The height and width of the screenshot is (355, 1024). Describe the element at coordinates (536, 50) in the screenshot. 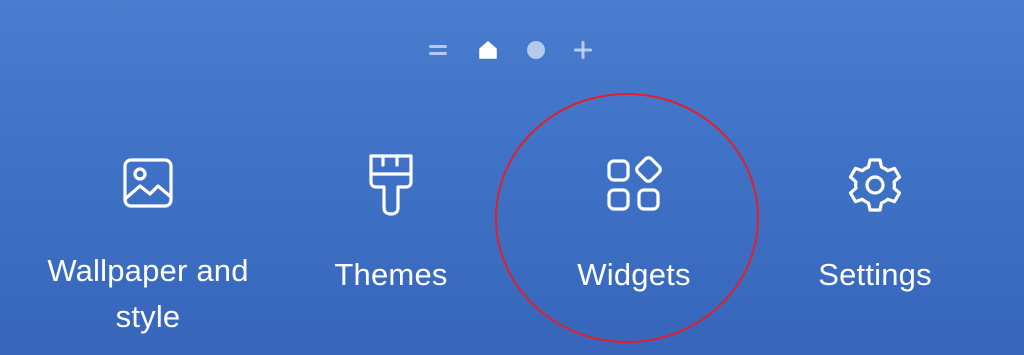

I see `dot-icon` at that location.